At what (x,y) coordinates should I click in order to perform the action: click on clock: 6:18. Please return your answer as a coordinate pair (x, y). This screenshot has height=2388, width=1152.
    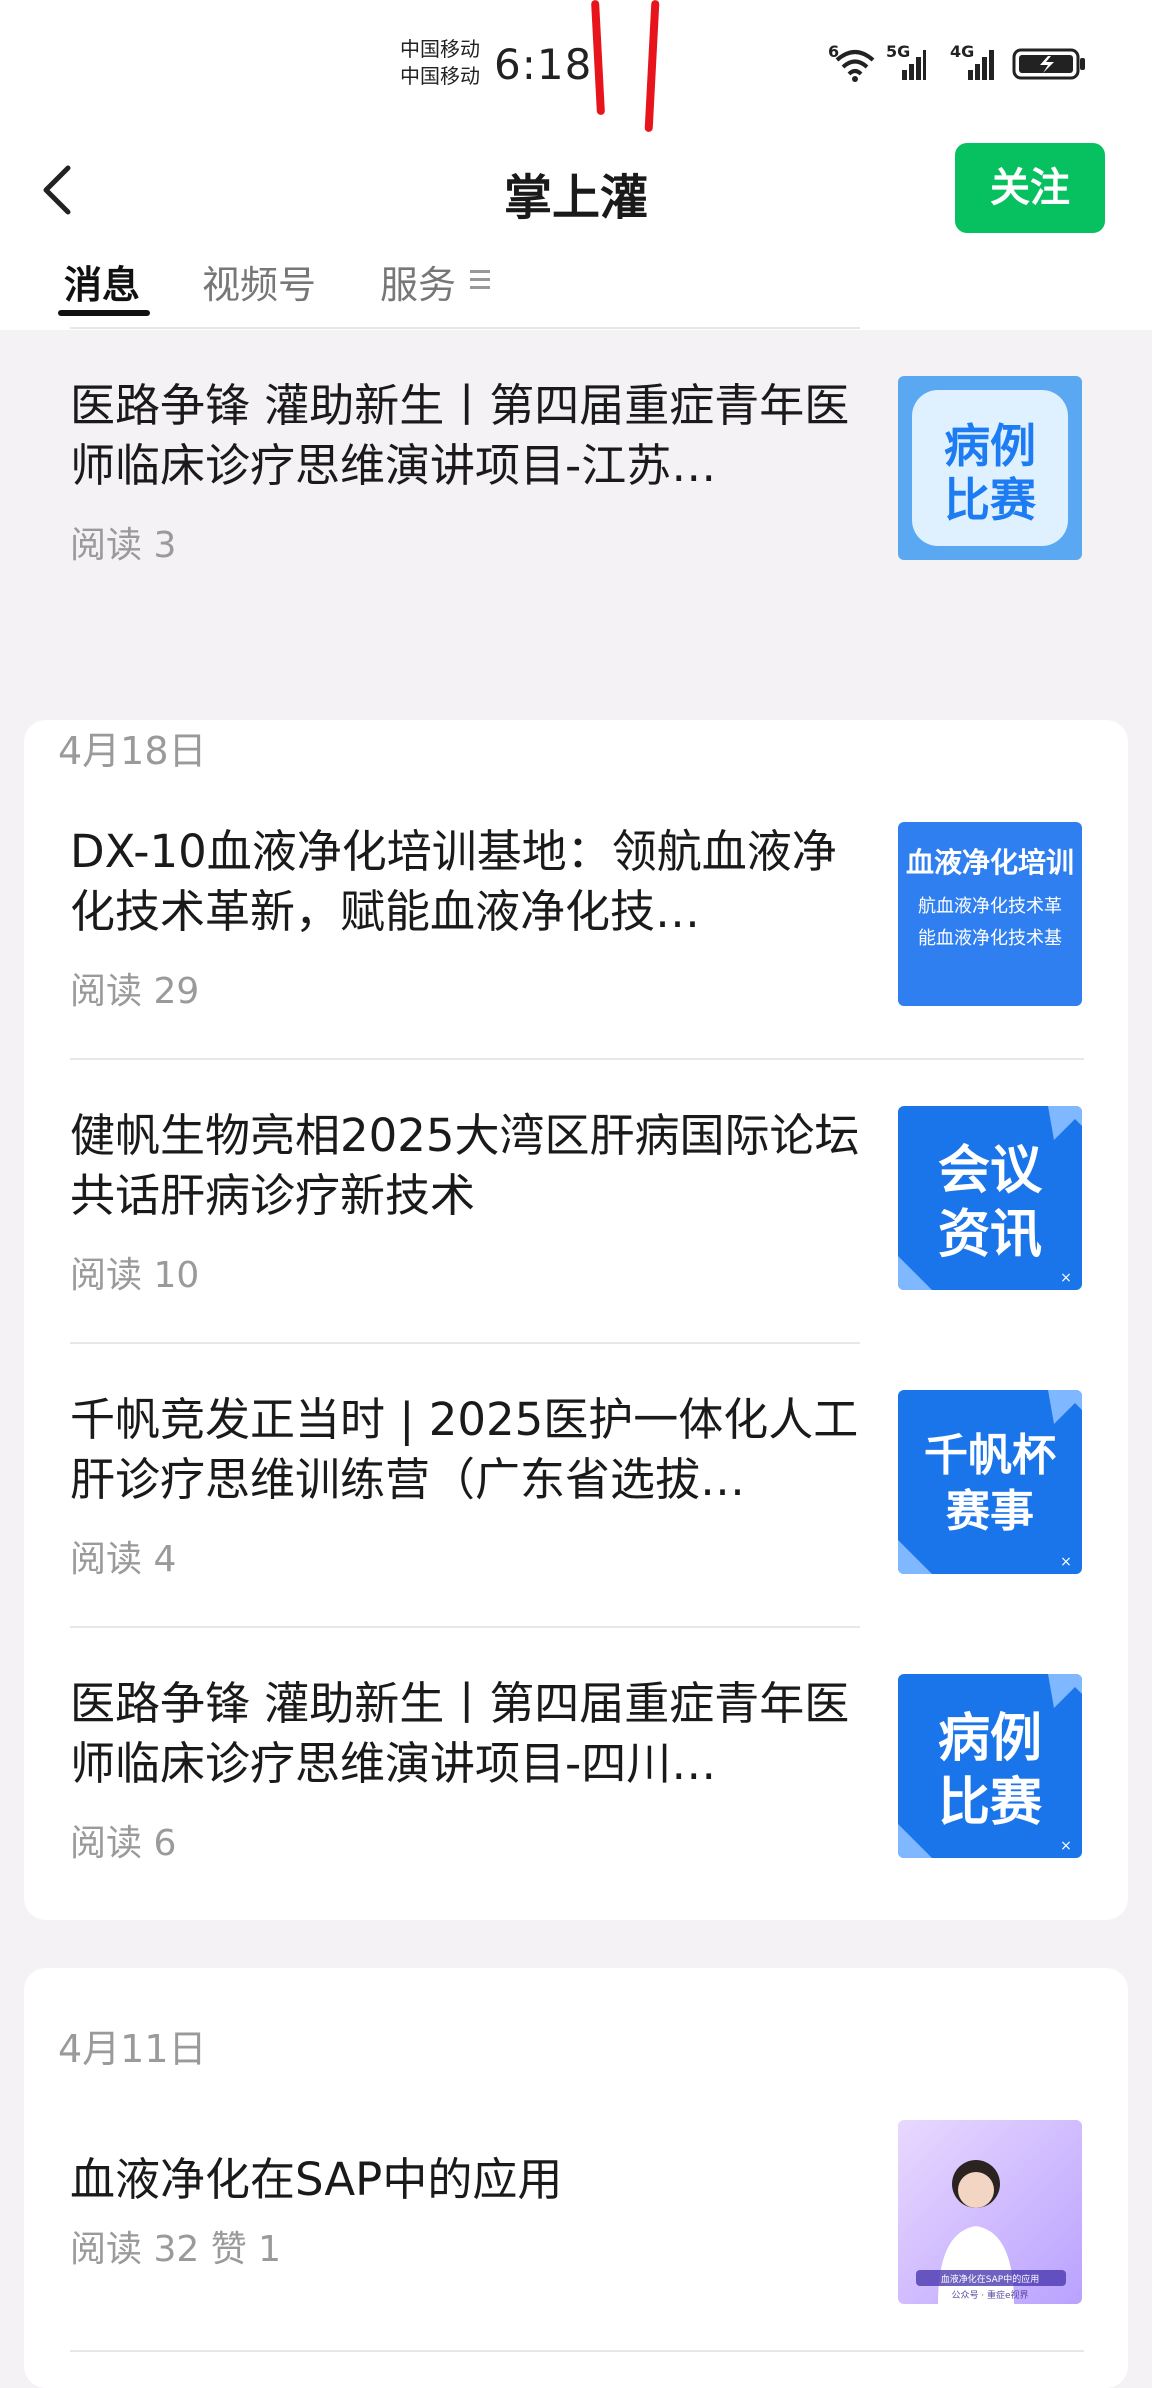
    Looking at the image, I should click on (543, 64).